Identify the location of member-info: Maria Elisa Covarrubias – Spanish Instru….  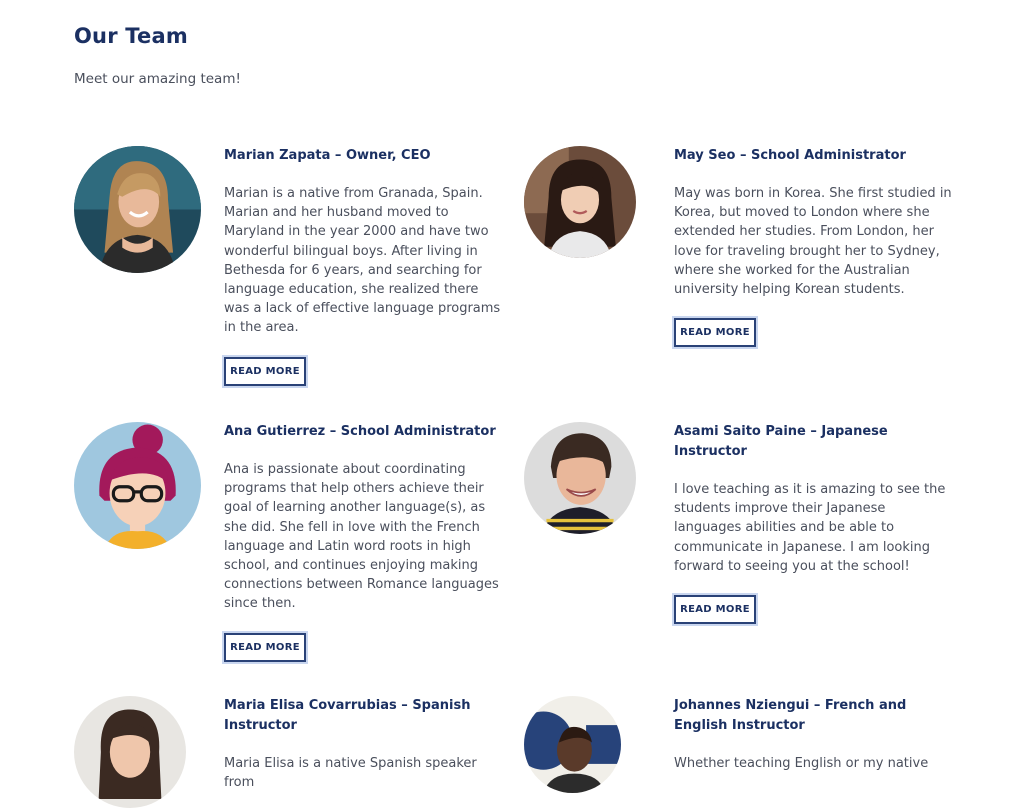
(364, 744).